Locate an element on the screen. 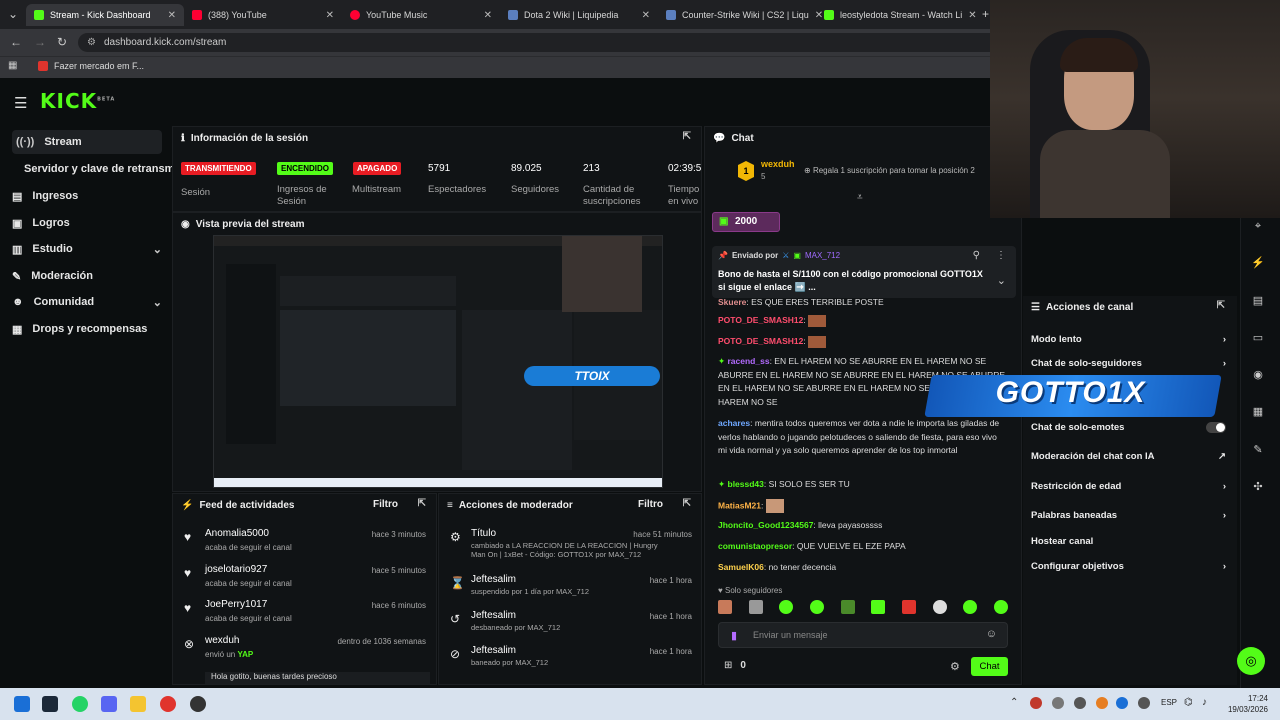 Image resolution: width=1280 pixels, height=720 pixels. clock-time: 17:24 is located at coordinates (1251, 698).